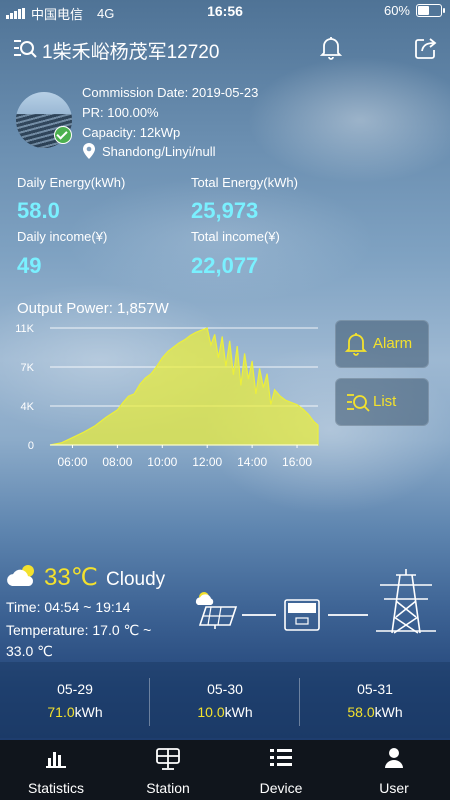 Image resolution: width=450 pixels, height=800 pixels. I want to click on history-value: 58.0, so click(361, 712).